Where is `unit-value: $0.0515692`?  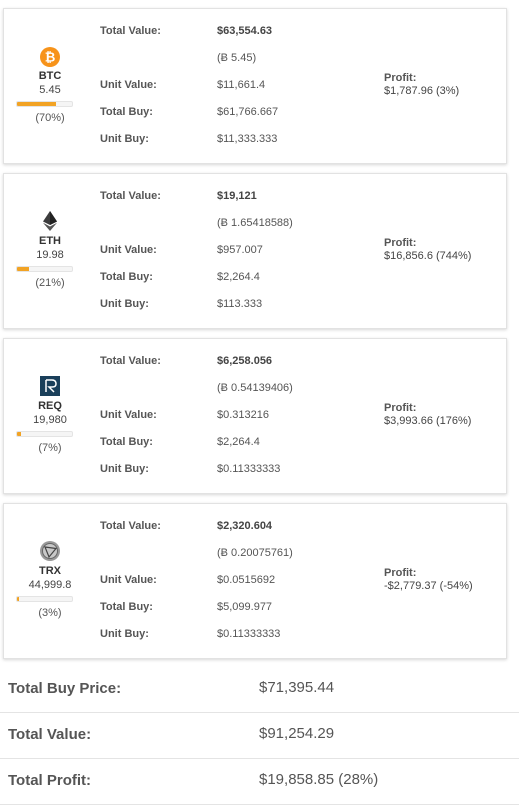 unit-value: $0.0515692 is located at coordinates (246, 580).